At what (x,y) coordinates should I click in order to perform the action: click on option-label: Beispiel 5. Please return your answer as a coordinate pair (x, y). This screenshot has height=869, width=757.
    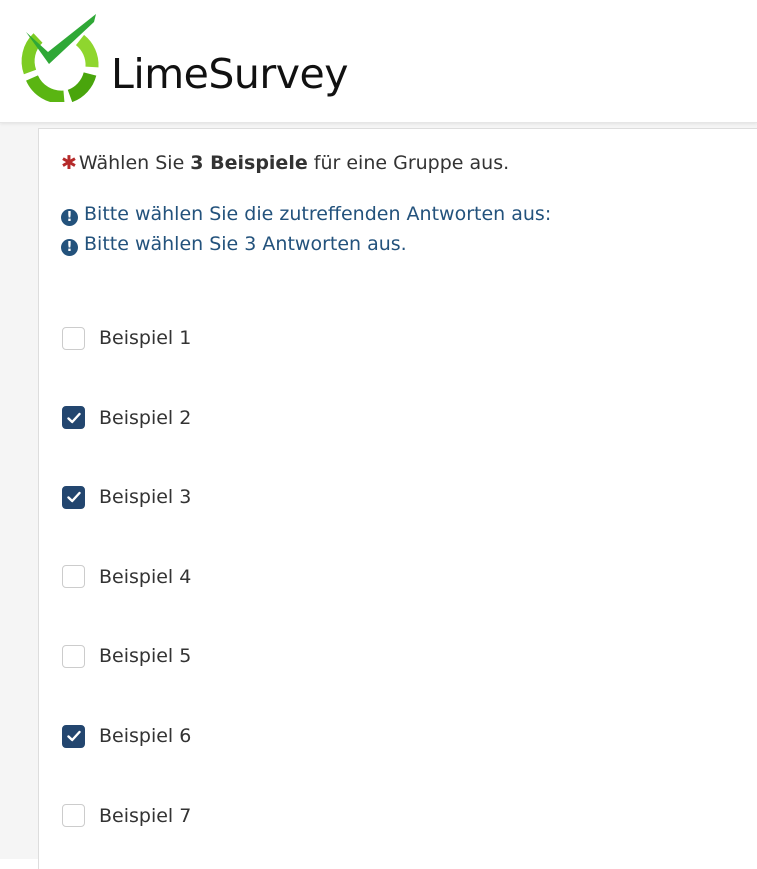
    Looking at the image, I should click on (145, 656).